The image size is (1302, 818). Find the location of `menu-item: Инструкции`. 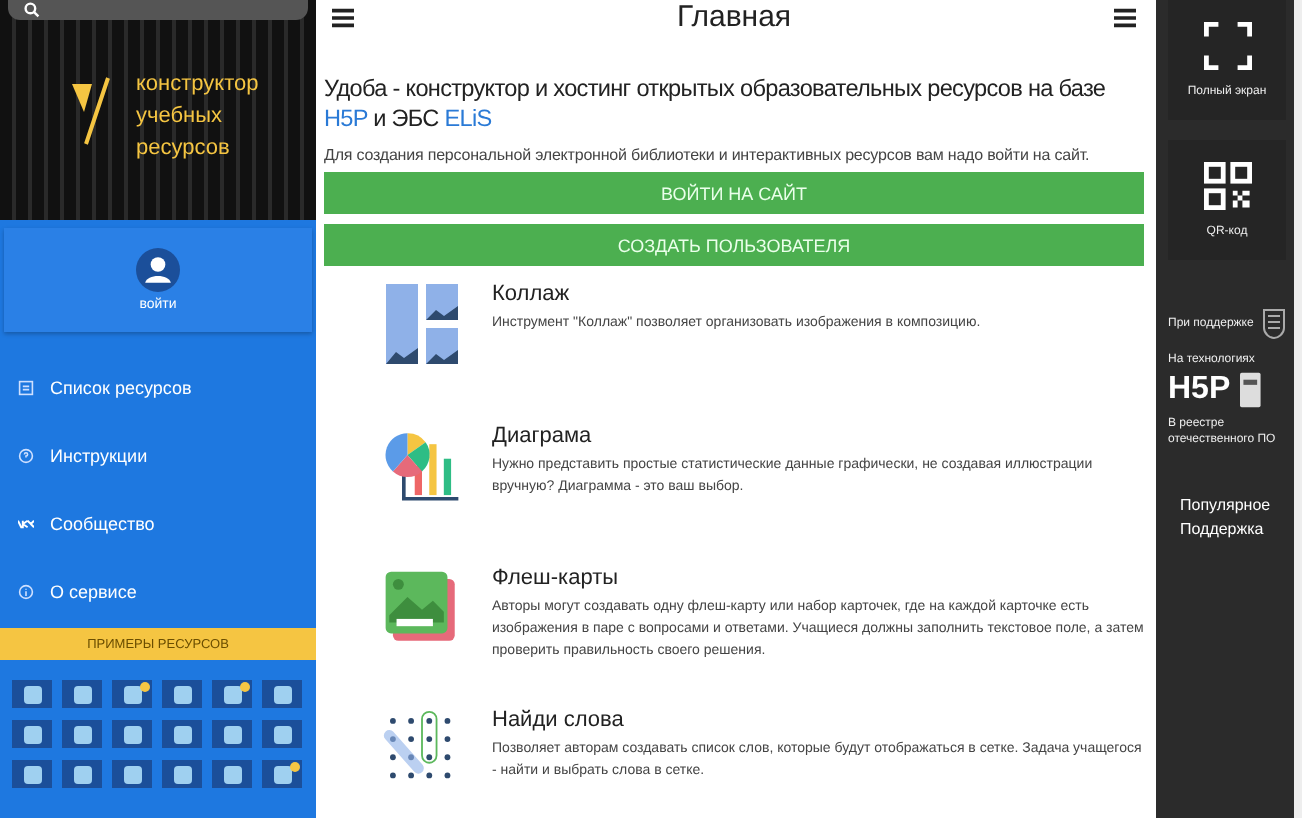

menu-item: Инструкции is located at coordinates (99, 456).